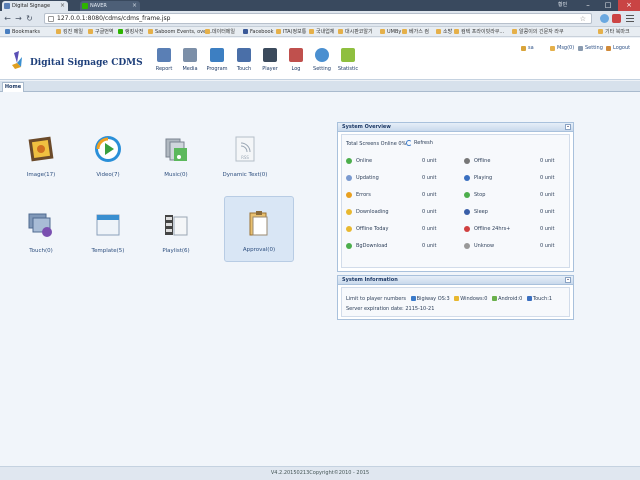 Image resolution: width=640 pixels, height=480 pixels. What do you see at coordinates (29, 18) in the screenshot?
I see `reload-icon: ↻` at bounding box center [29, 18].